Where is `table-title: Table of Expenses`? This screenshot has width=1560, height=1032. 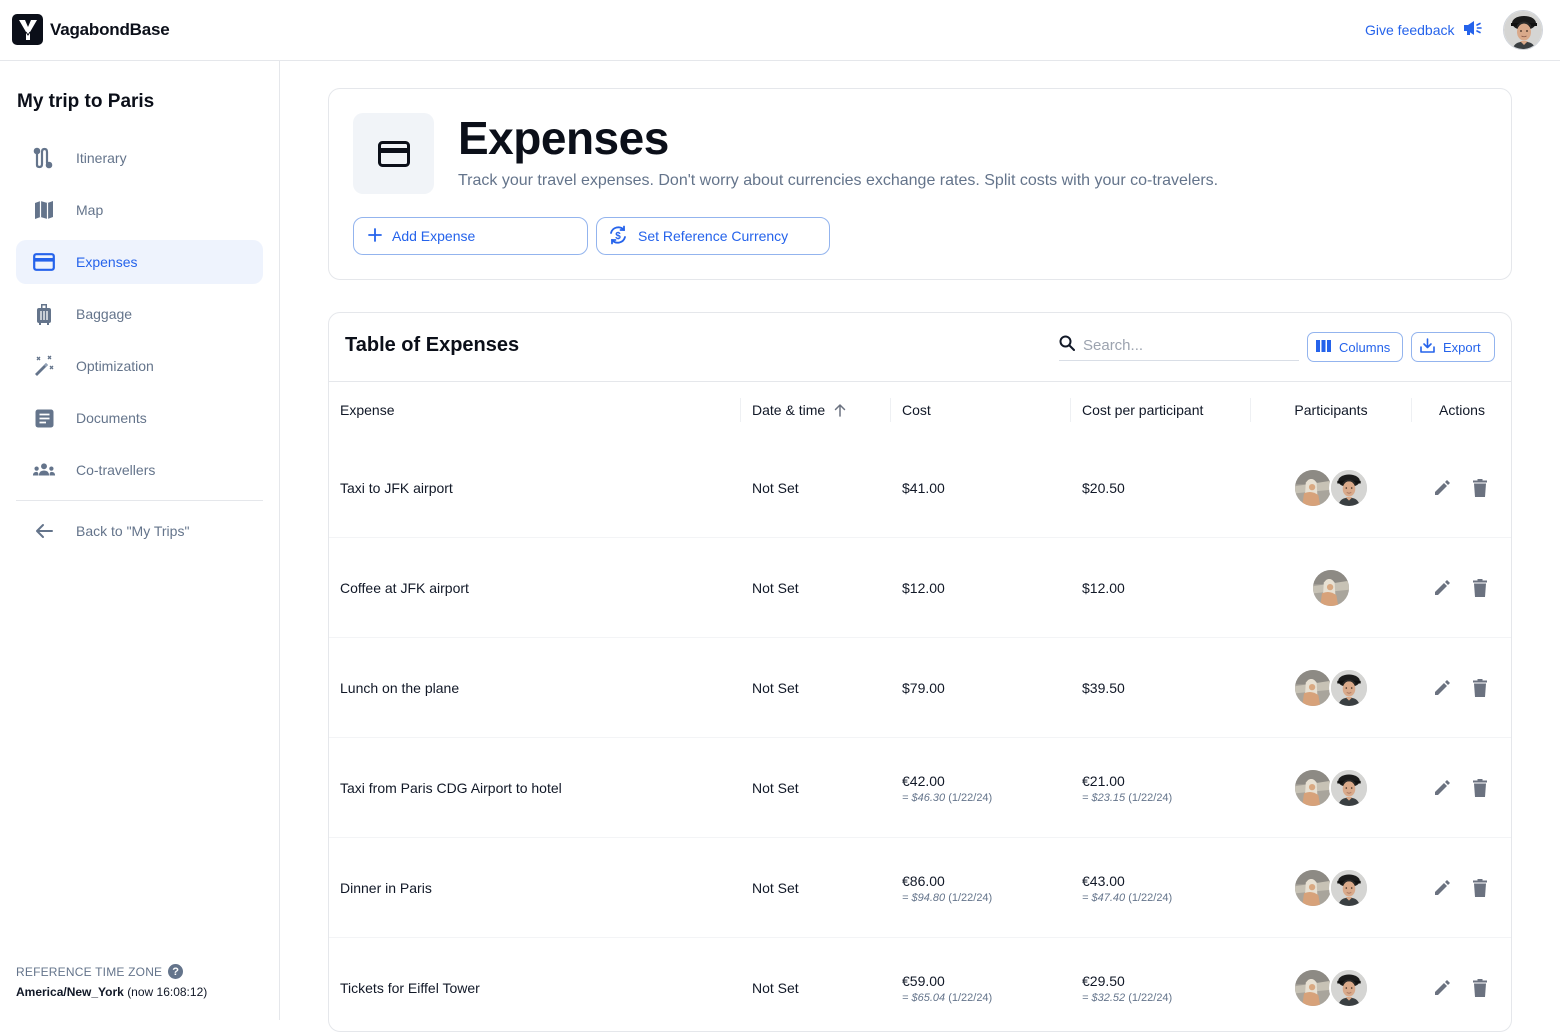
table-title: Table of Expenses is located at coordinates (432, 345).